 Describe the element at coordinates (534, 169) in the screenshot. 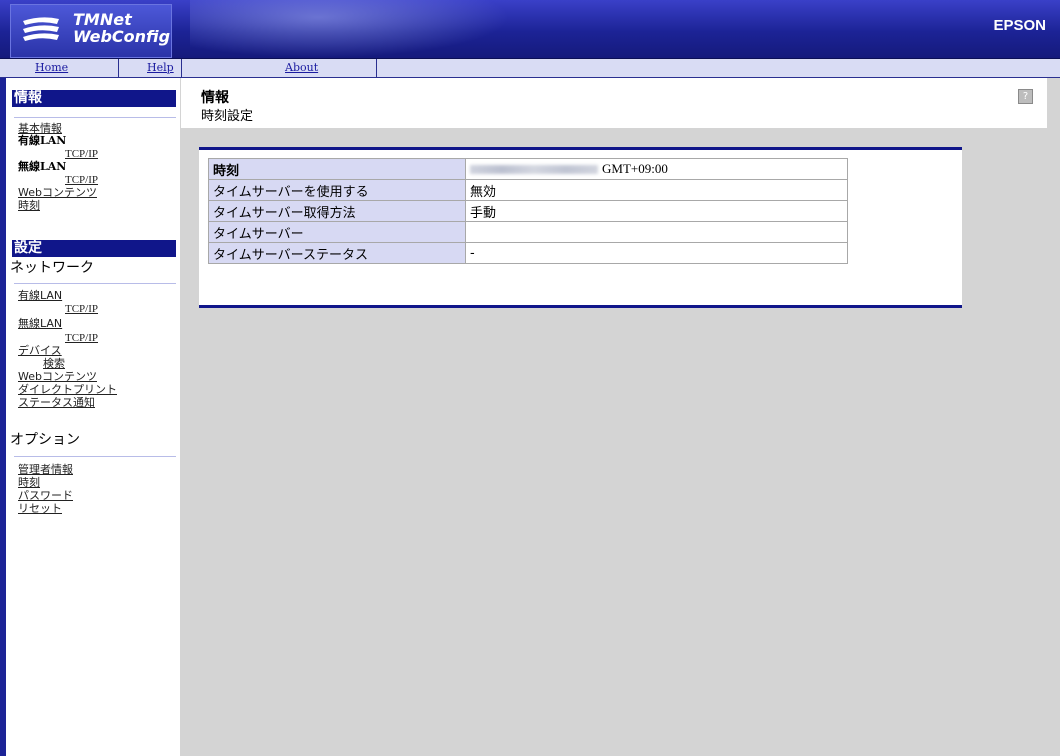

I see `redacted-datetime` at that location.